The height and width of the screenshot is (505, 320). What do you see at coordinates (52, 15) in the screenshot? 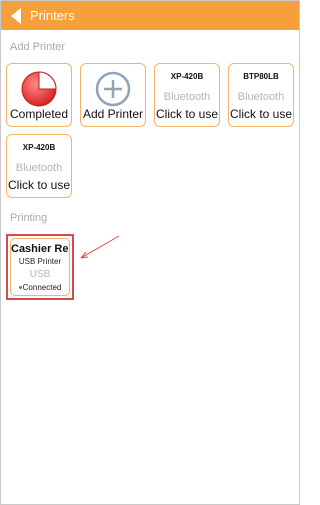
I see `page-title: Printers` at bounding box center [52, 15].